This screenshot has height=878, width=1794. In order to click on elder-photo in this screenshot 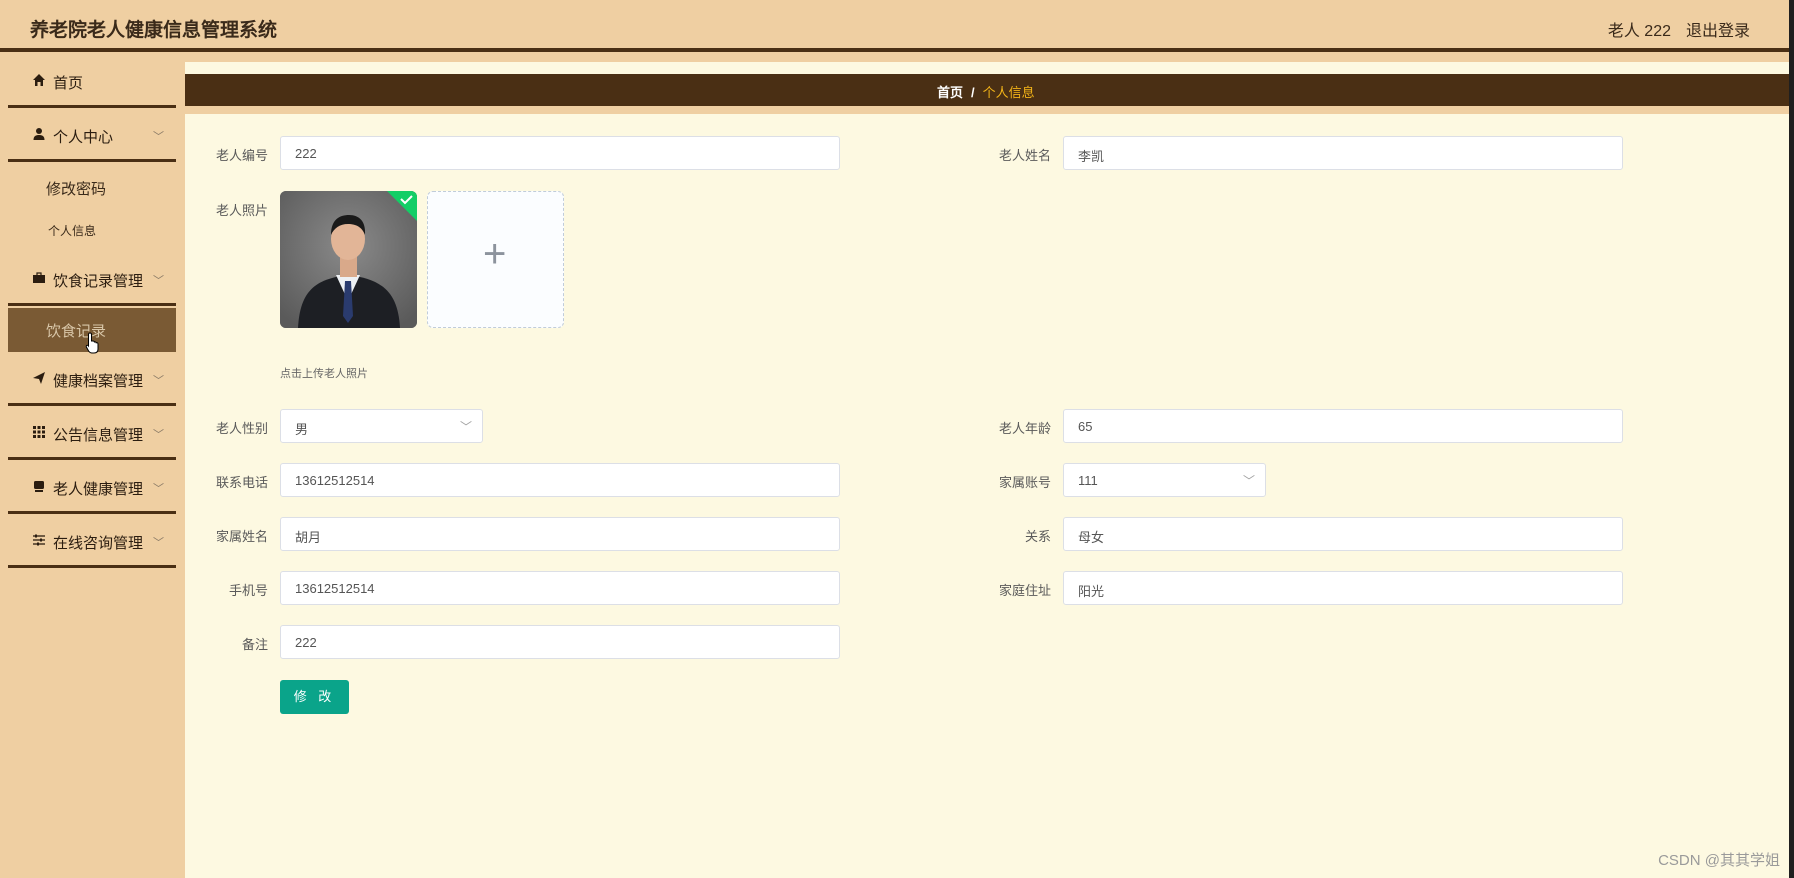, I will do `click(348, 259)`.